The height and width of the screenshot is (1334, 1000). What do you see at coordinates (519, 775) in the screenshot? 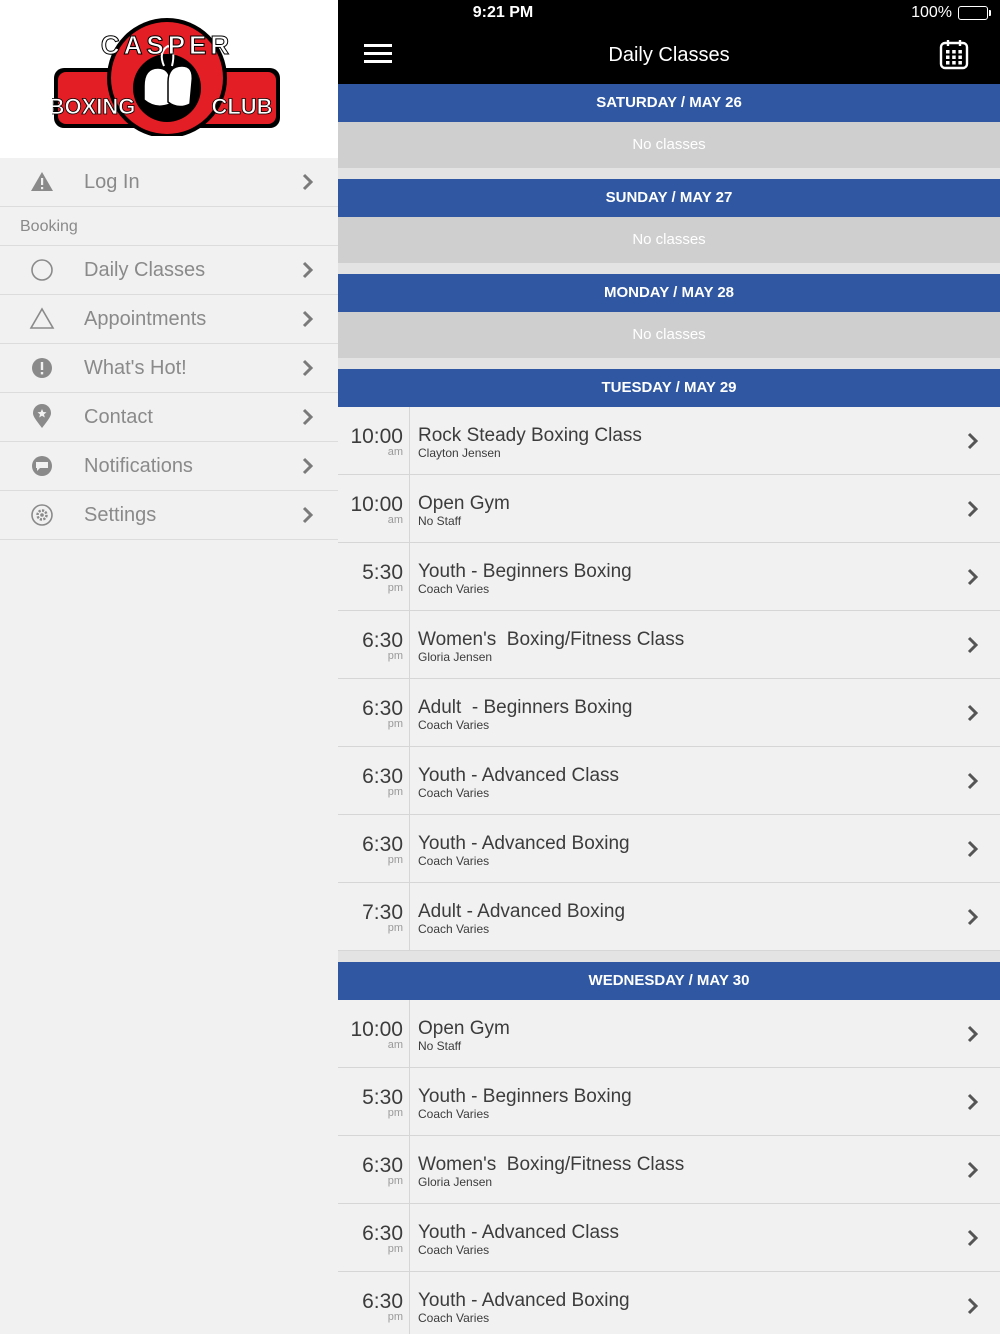
I see `class-name: Youth - Advanced Class` at bounding box center [519, 775].